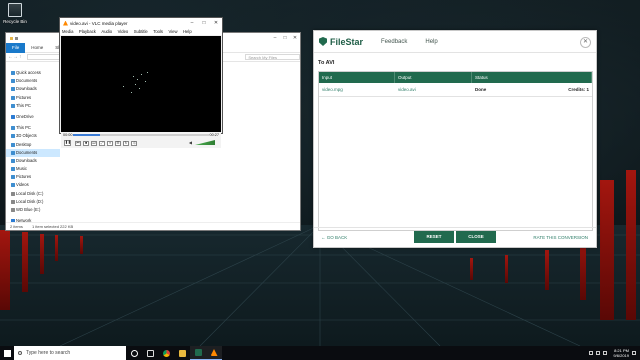 The height and width of the screenshot is (360, 640). I want to click on clock: 8:21 PM 9/6/2019, so click(621, 353).